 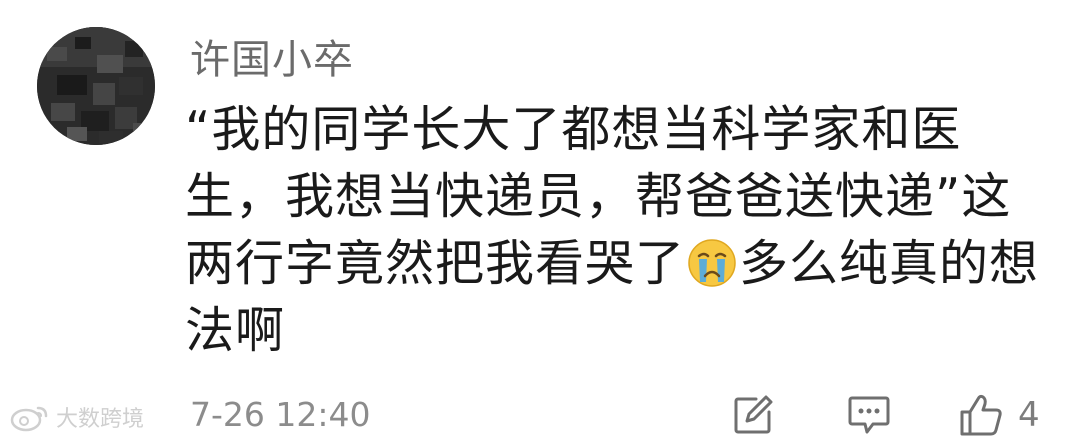 What do you see at coordinates (981, 415) in the screenshot?
I see `thumbs-up-icon` at bounding box center [981, 415].